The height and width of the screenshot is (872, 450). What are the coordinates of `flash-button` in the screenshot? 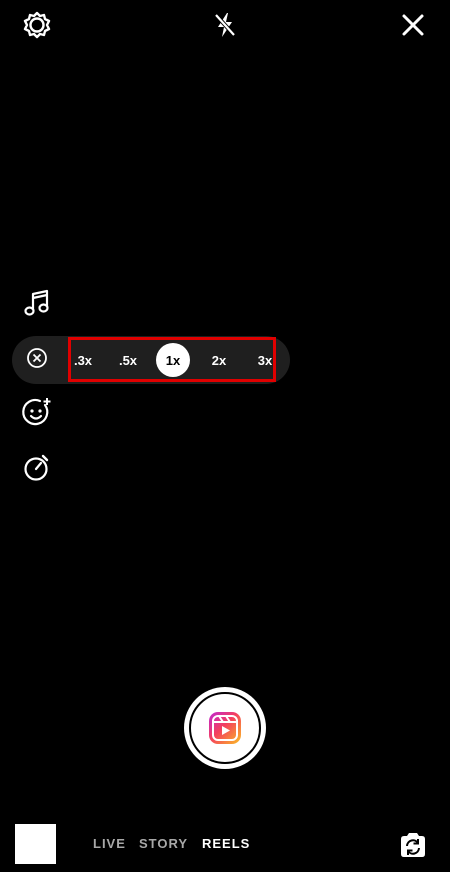 It's located at (225, 25).